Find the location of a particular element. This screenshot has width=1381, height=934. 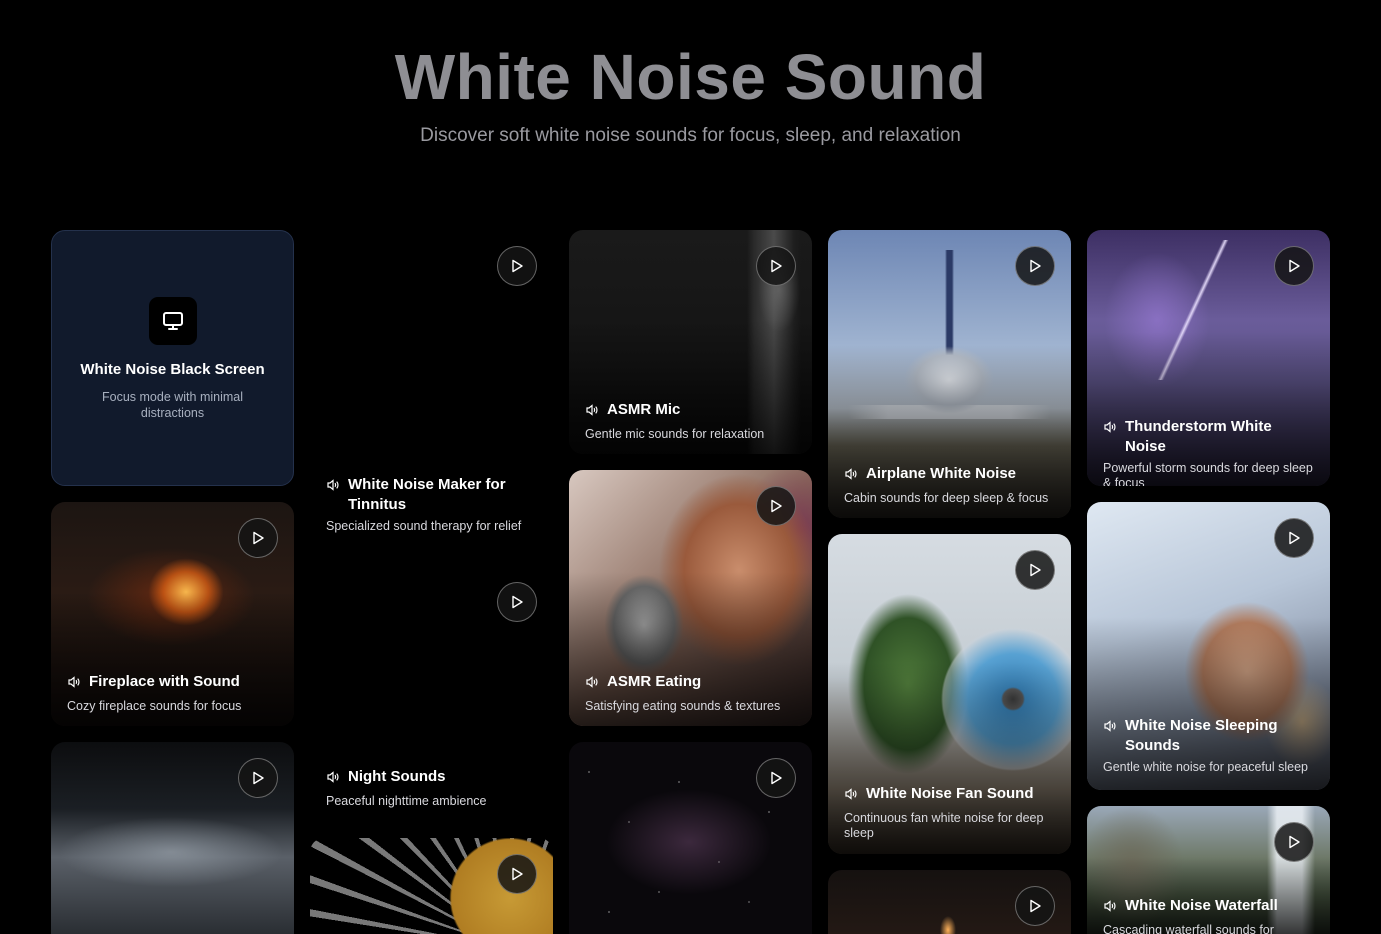

card-title: White Noise Black Screen is located at coordinates (172, 369).